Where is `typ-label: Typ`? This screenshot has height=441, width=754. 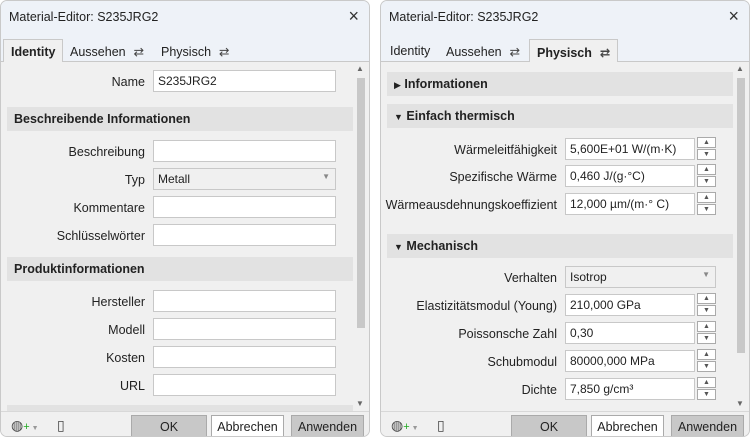
typ-label: Typ is located at coordinates (134, 180).